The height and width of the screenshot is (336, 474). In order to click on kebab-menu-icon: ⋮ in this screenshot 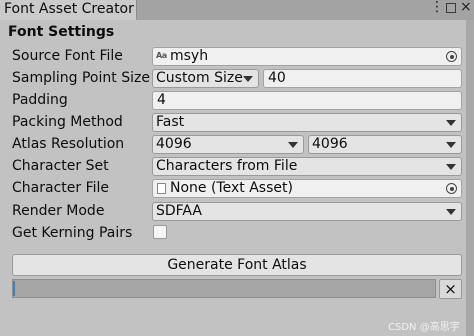, I will do `click(437, 7)`.